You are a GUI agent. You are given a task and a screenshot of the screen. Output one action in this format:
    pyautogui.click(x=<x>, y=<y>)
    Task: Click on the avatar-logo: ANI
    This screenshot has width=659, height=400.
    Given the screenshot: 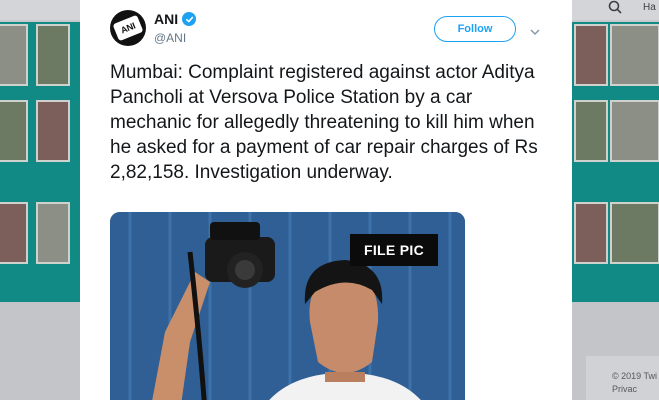 What is the action you would take?
    pyautogui.click(x=128, y=28)
    